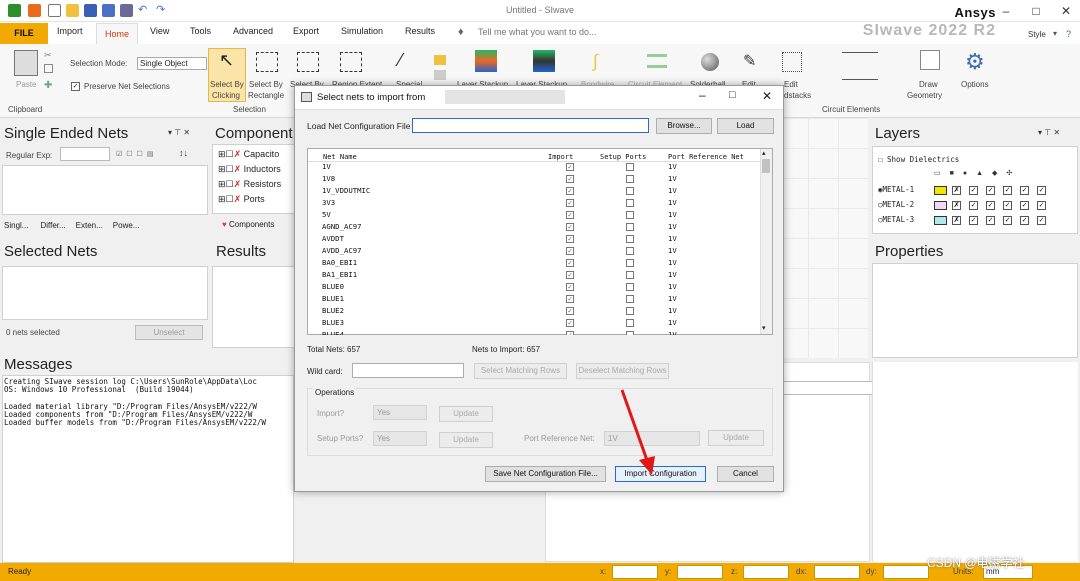 The width and height of the screenshot is (1080, 581). What do you see at coordinates (1006, 11) in the screenshot?
I see `minimize-button: –` at bounding box center [1006, 11].